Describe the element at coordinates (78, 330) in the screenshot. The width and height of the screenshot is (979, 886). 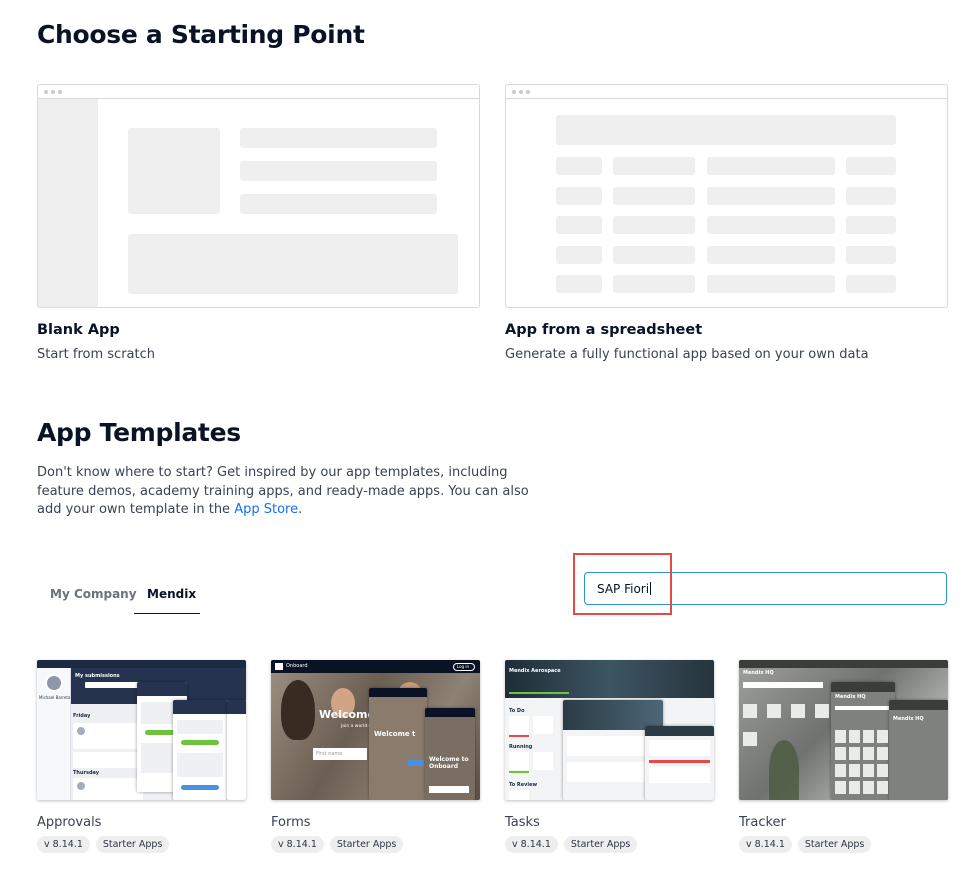
I see `blank-app-title: Blank App` at that location.